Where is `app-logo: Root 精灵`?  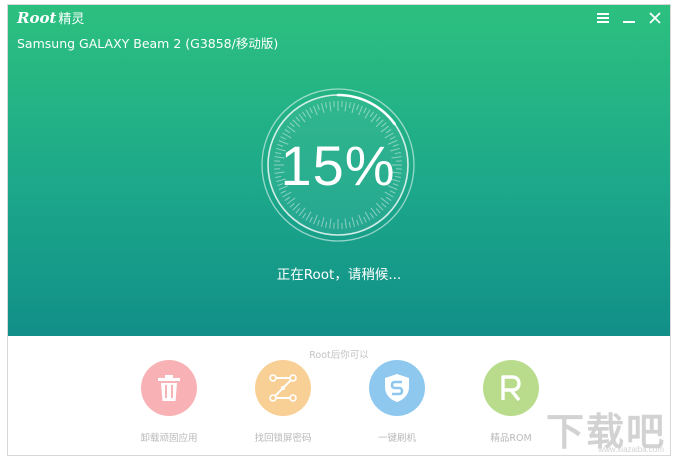
app-logo: Root 精灵 is located at coordinates (50, 17).